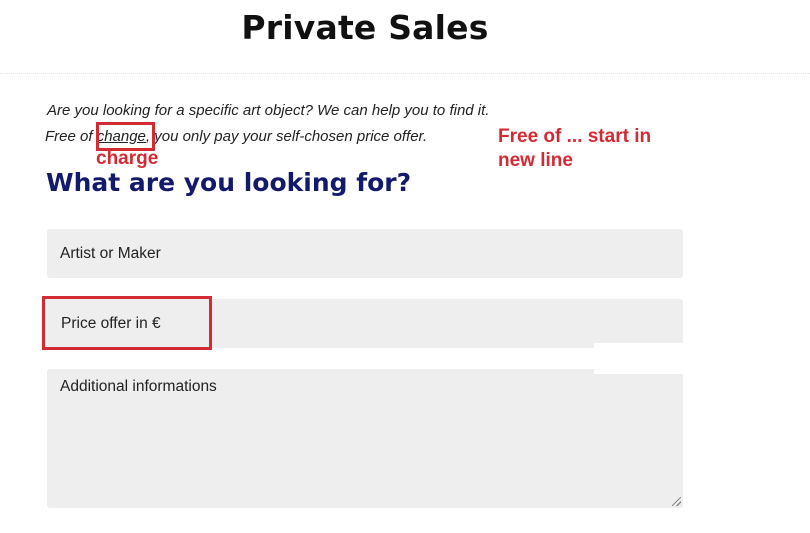 The height and width of the screenshot is (533, 810). I want to click on intro-line-2-prefix: Free of, so click(71, 136).